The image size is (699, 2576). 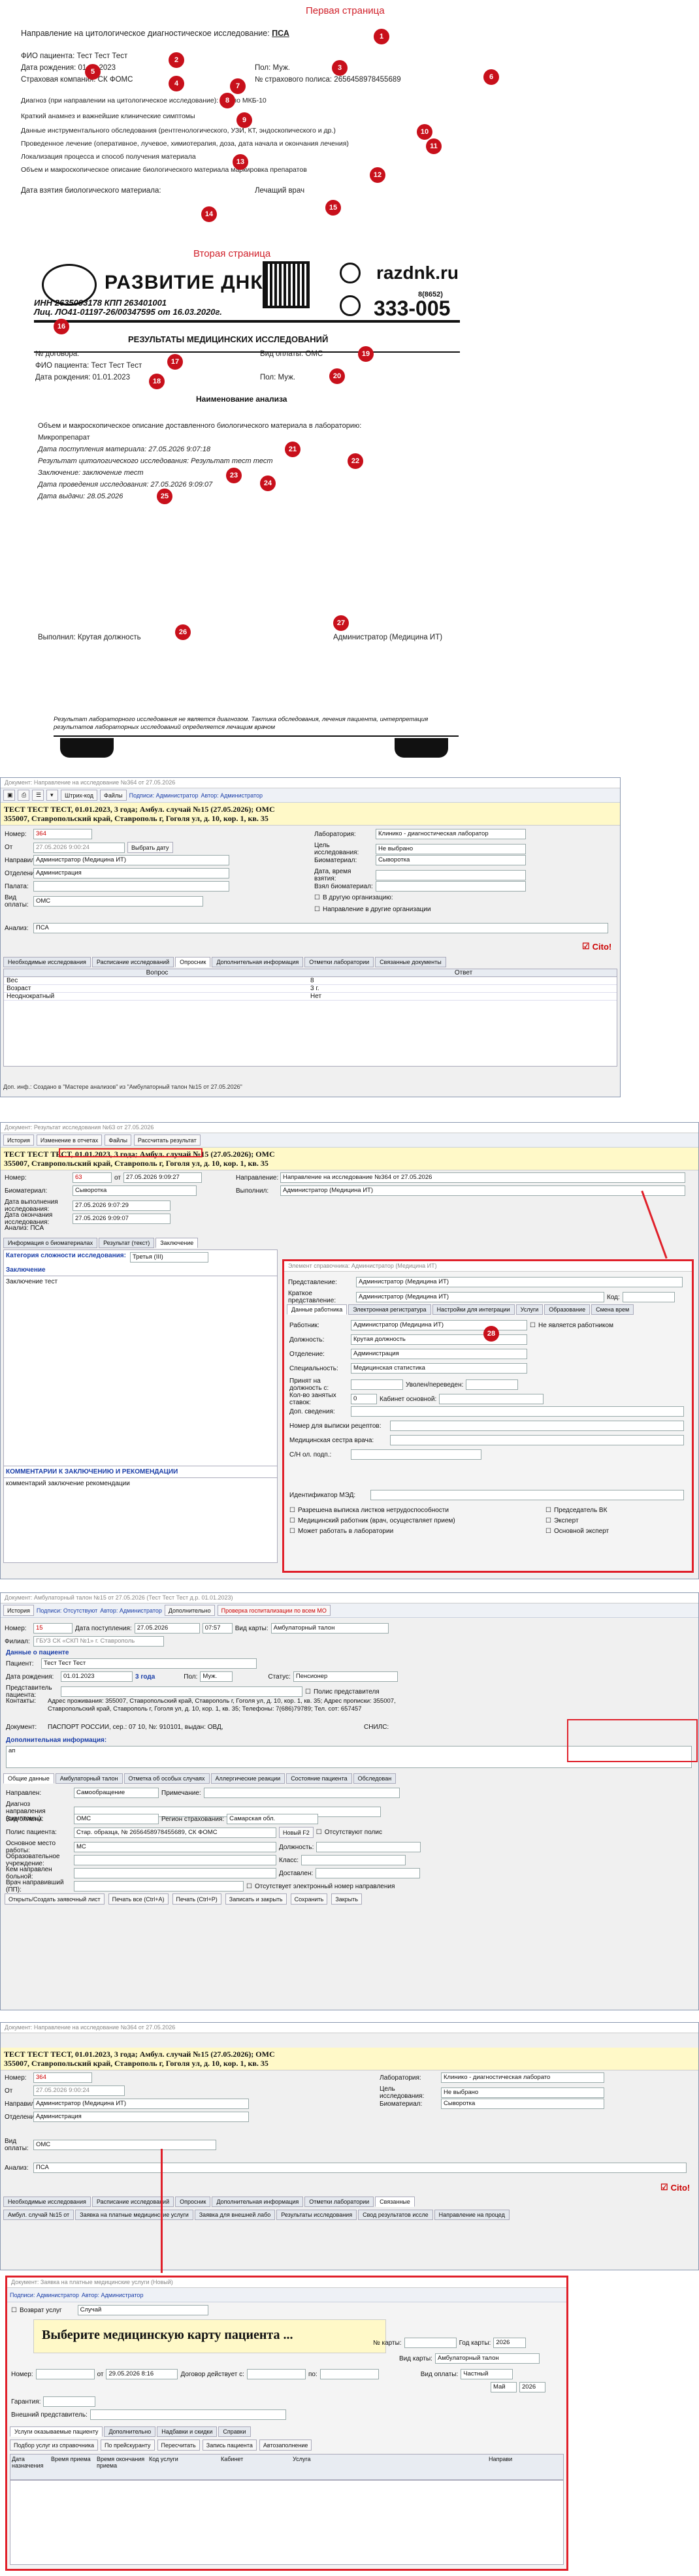 What do you see at coordinates (175, 1847) in the screenshot?
I see `work-field: МС` at bounding box center [175, 1847].